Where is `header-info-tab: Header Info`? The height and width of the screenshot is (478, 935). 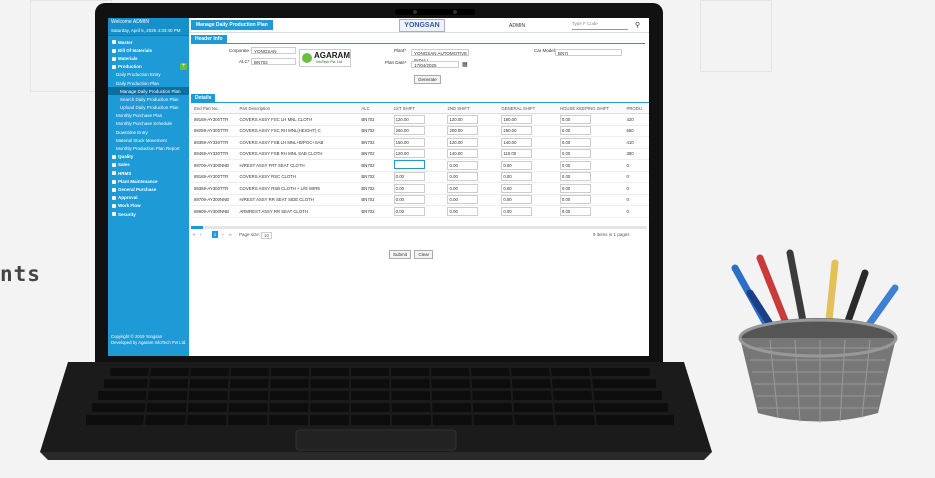 header-info-tab: Header Info is located at coordinates (209, 39).